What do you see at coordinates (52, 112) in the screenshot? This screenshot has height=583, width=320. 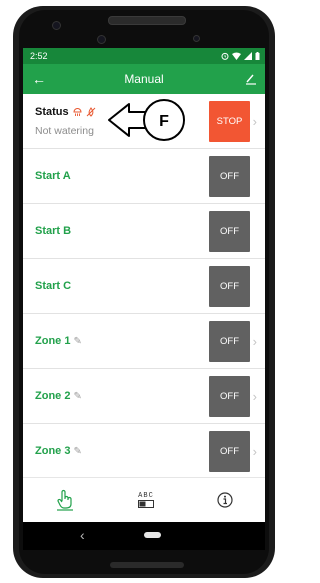 I see `status-label: Status` at bounding box center [52, 112].